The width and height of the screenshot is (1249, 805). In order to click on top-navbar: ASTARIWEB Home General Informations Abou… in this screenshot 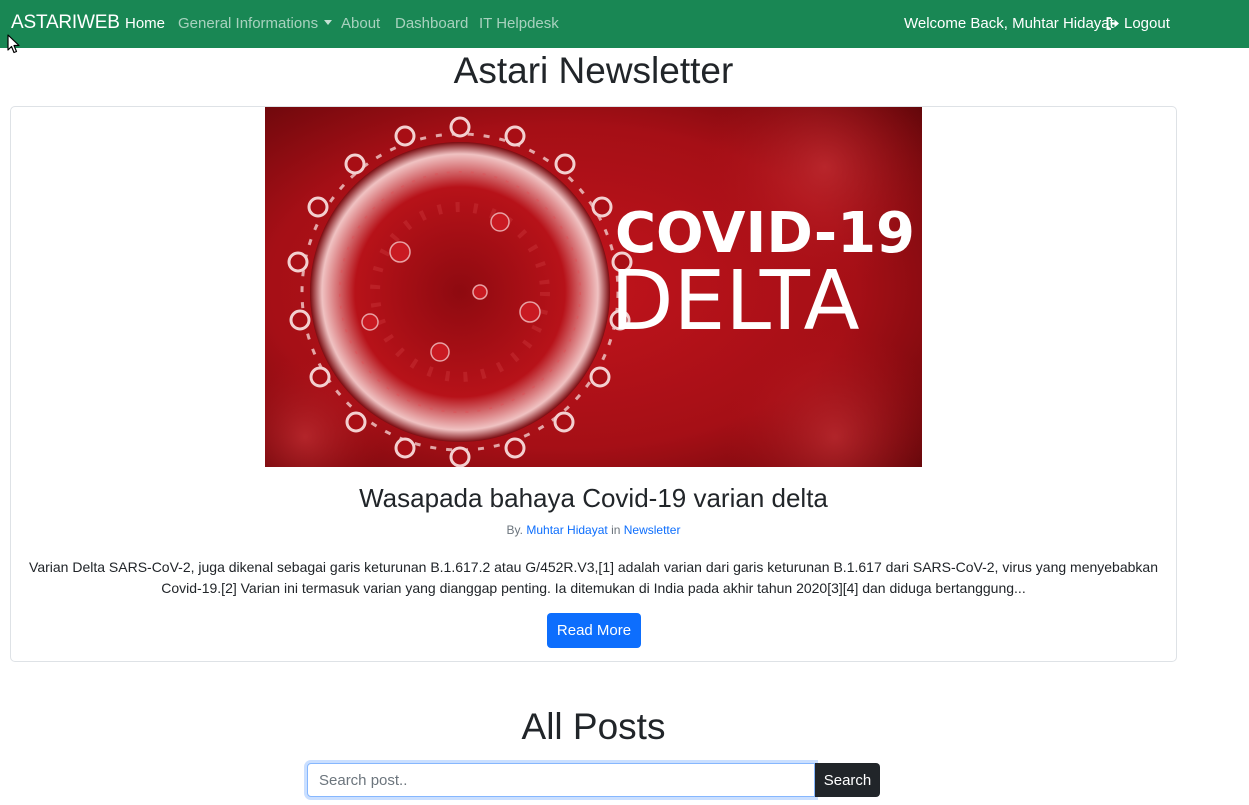, I will do `click(624, 24)`.